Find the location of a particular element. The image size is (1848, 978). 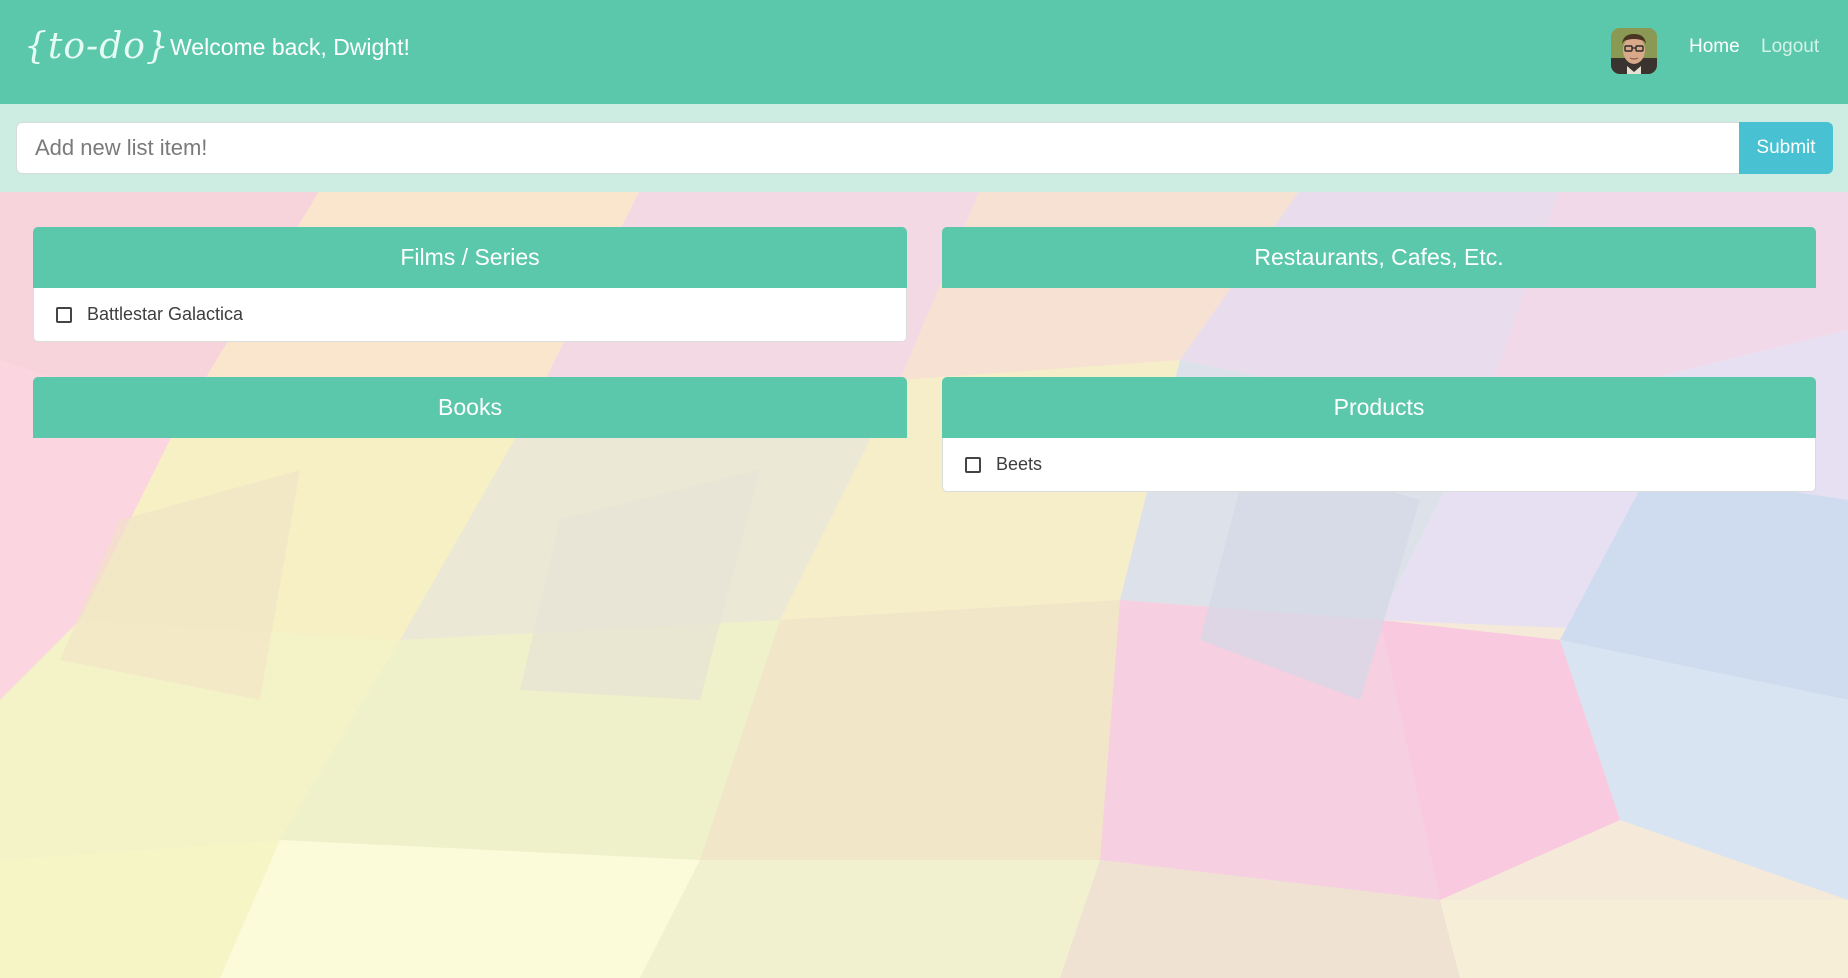

submit-button: Submit is located at coordinates (1786, 148).